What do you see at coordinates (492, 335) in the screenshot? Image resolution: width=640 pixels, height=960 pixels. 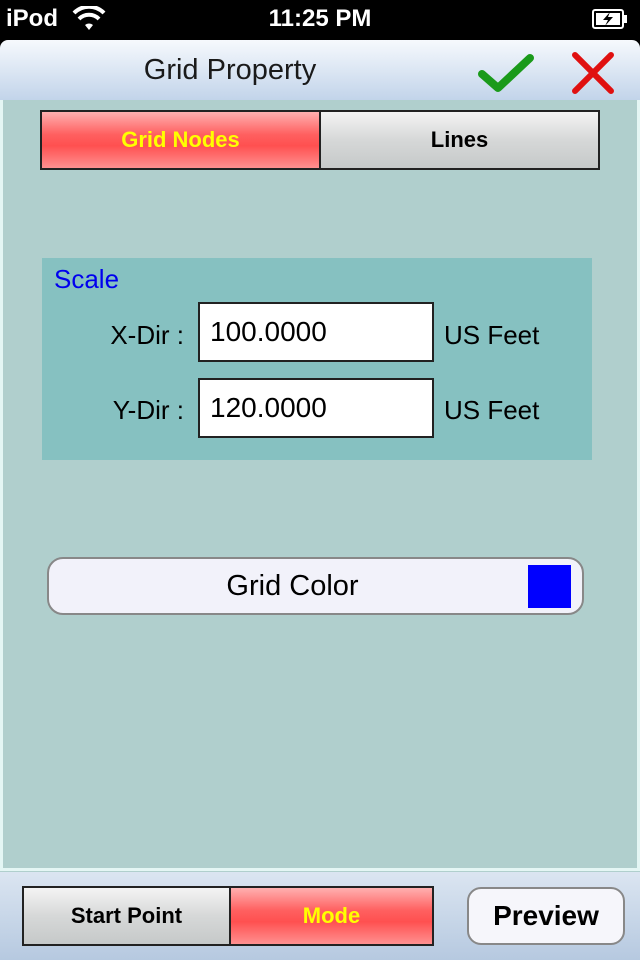 I see `x-dir-unit: US Feet` at bounding box center [492, 335].